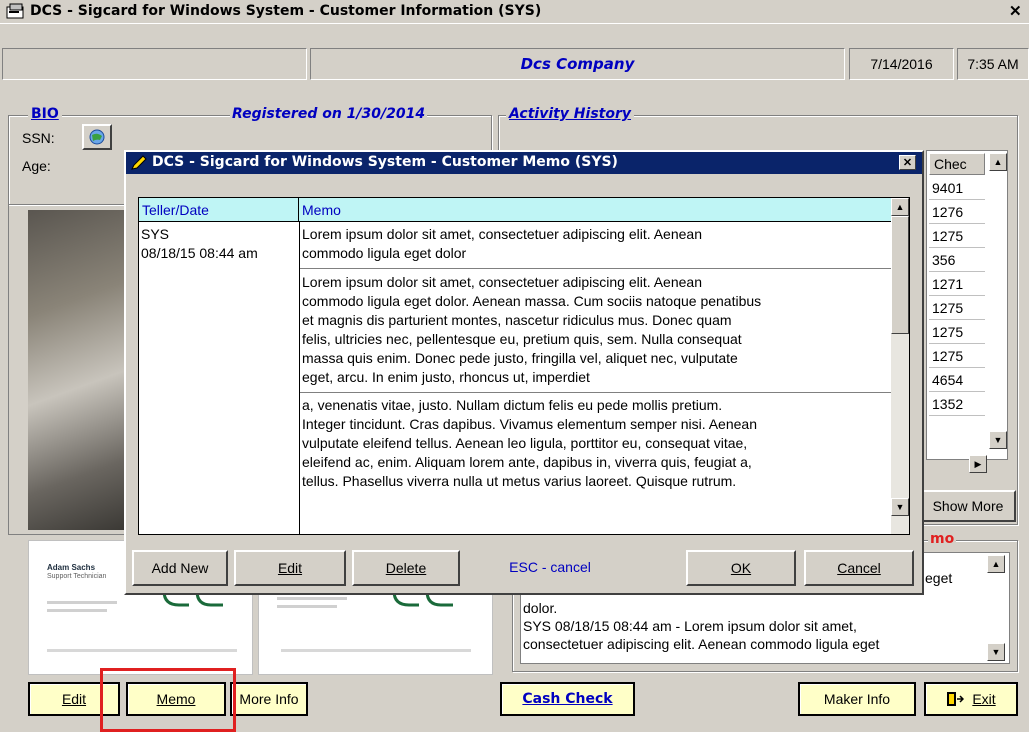 This screenshot has height=732, width=1029. What do you see at coordinates (993, 64) in the screenshot?
I see `time-panel: 7:35 AM` at bounding box center [993, 64].